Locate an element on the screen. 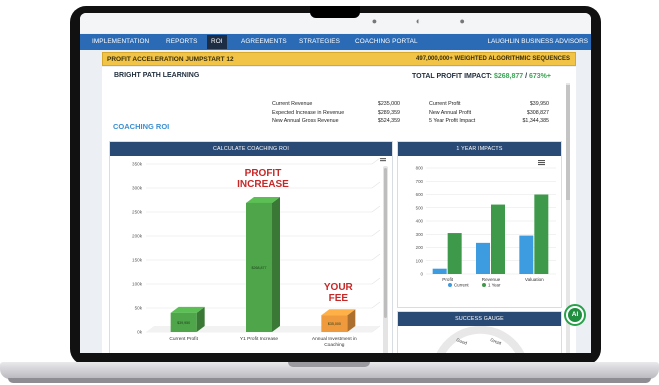  impact-percent: 673%+ is located at coordinates (540, 76).